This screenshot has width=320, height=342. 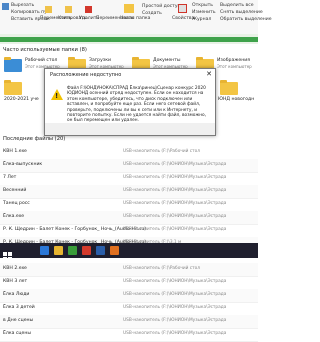 I want to click on ribbon-open: Открыть, so click(x=202, y=5).